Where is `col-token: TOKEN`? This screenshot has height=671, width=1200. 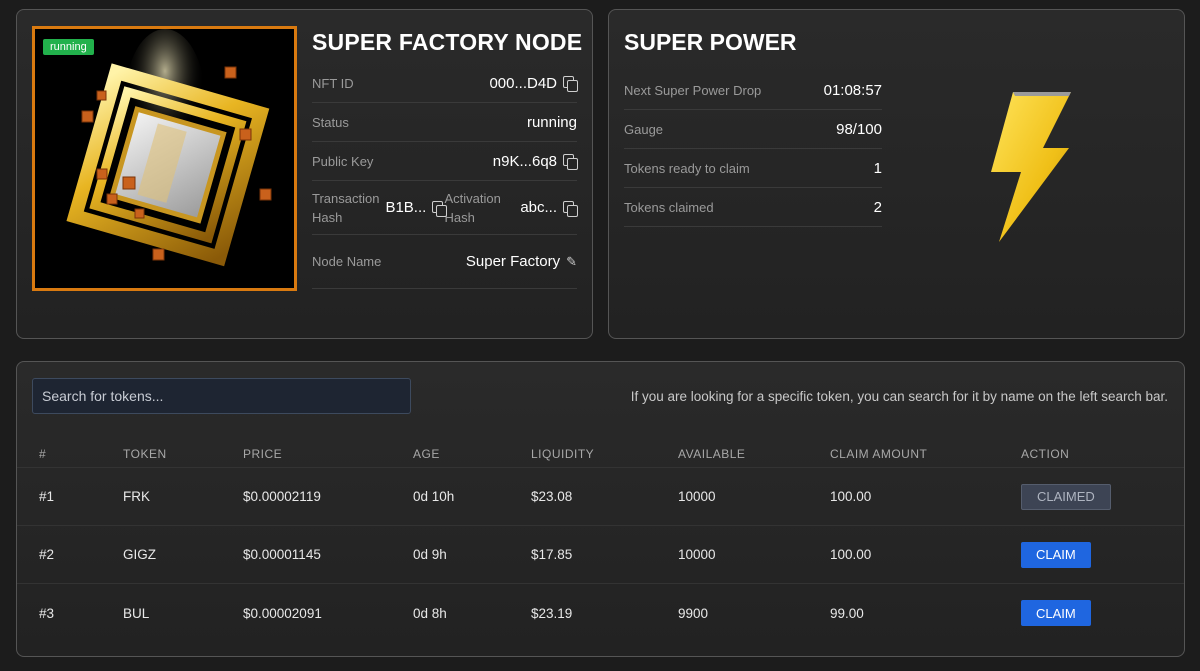 col-token: TOKEN is located at coordinates (145, 453).